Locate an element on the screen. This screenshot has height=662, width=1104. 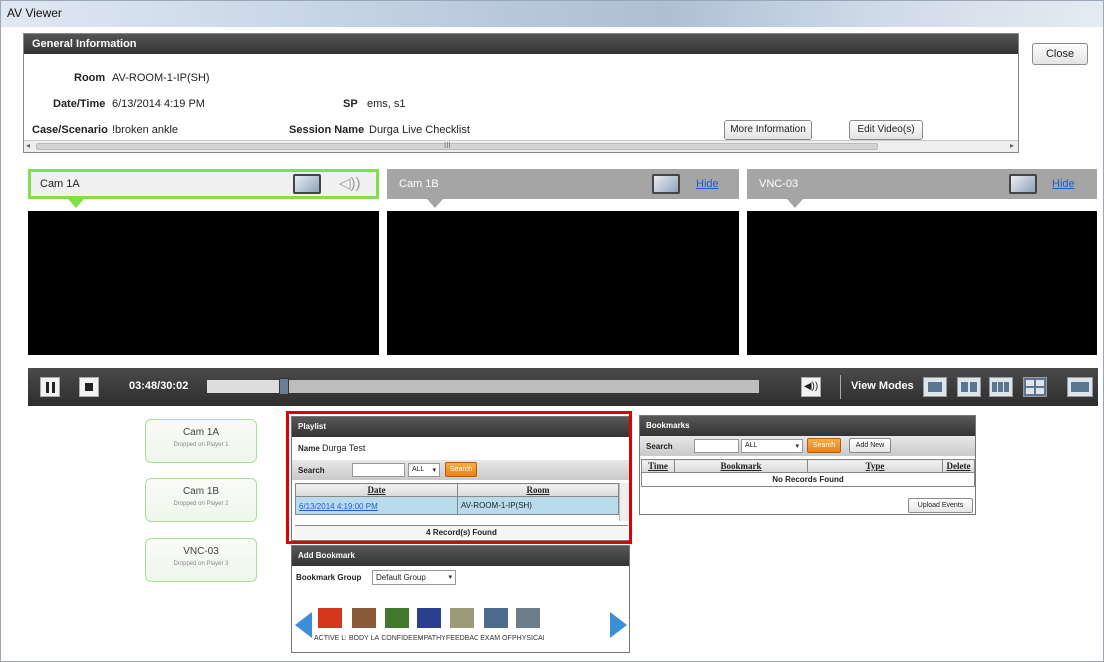
seek-thumb is located at coordinates (283, 386).